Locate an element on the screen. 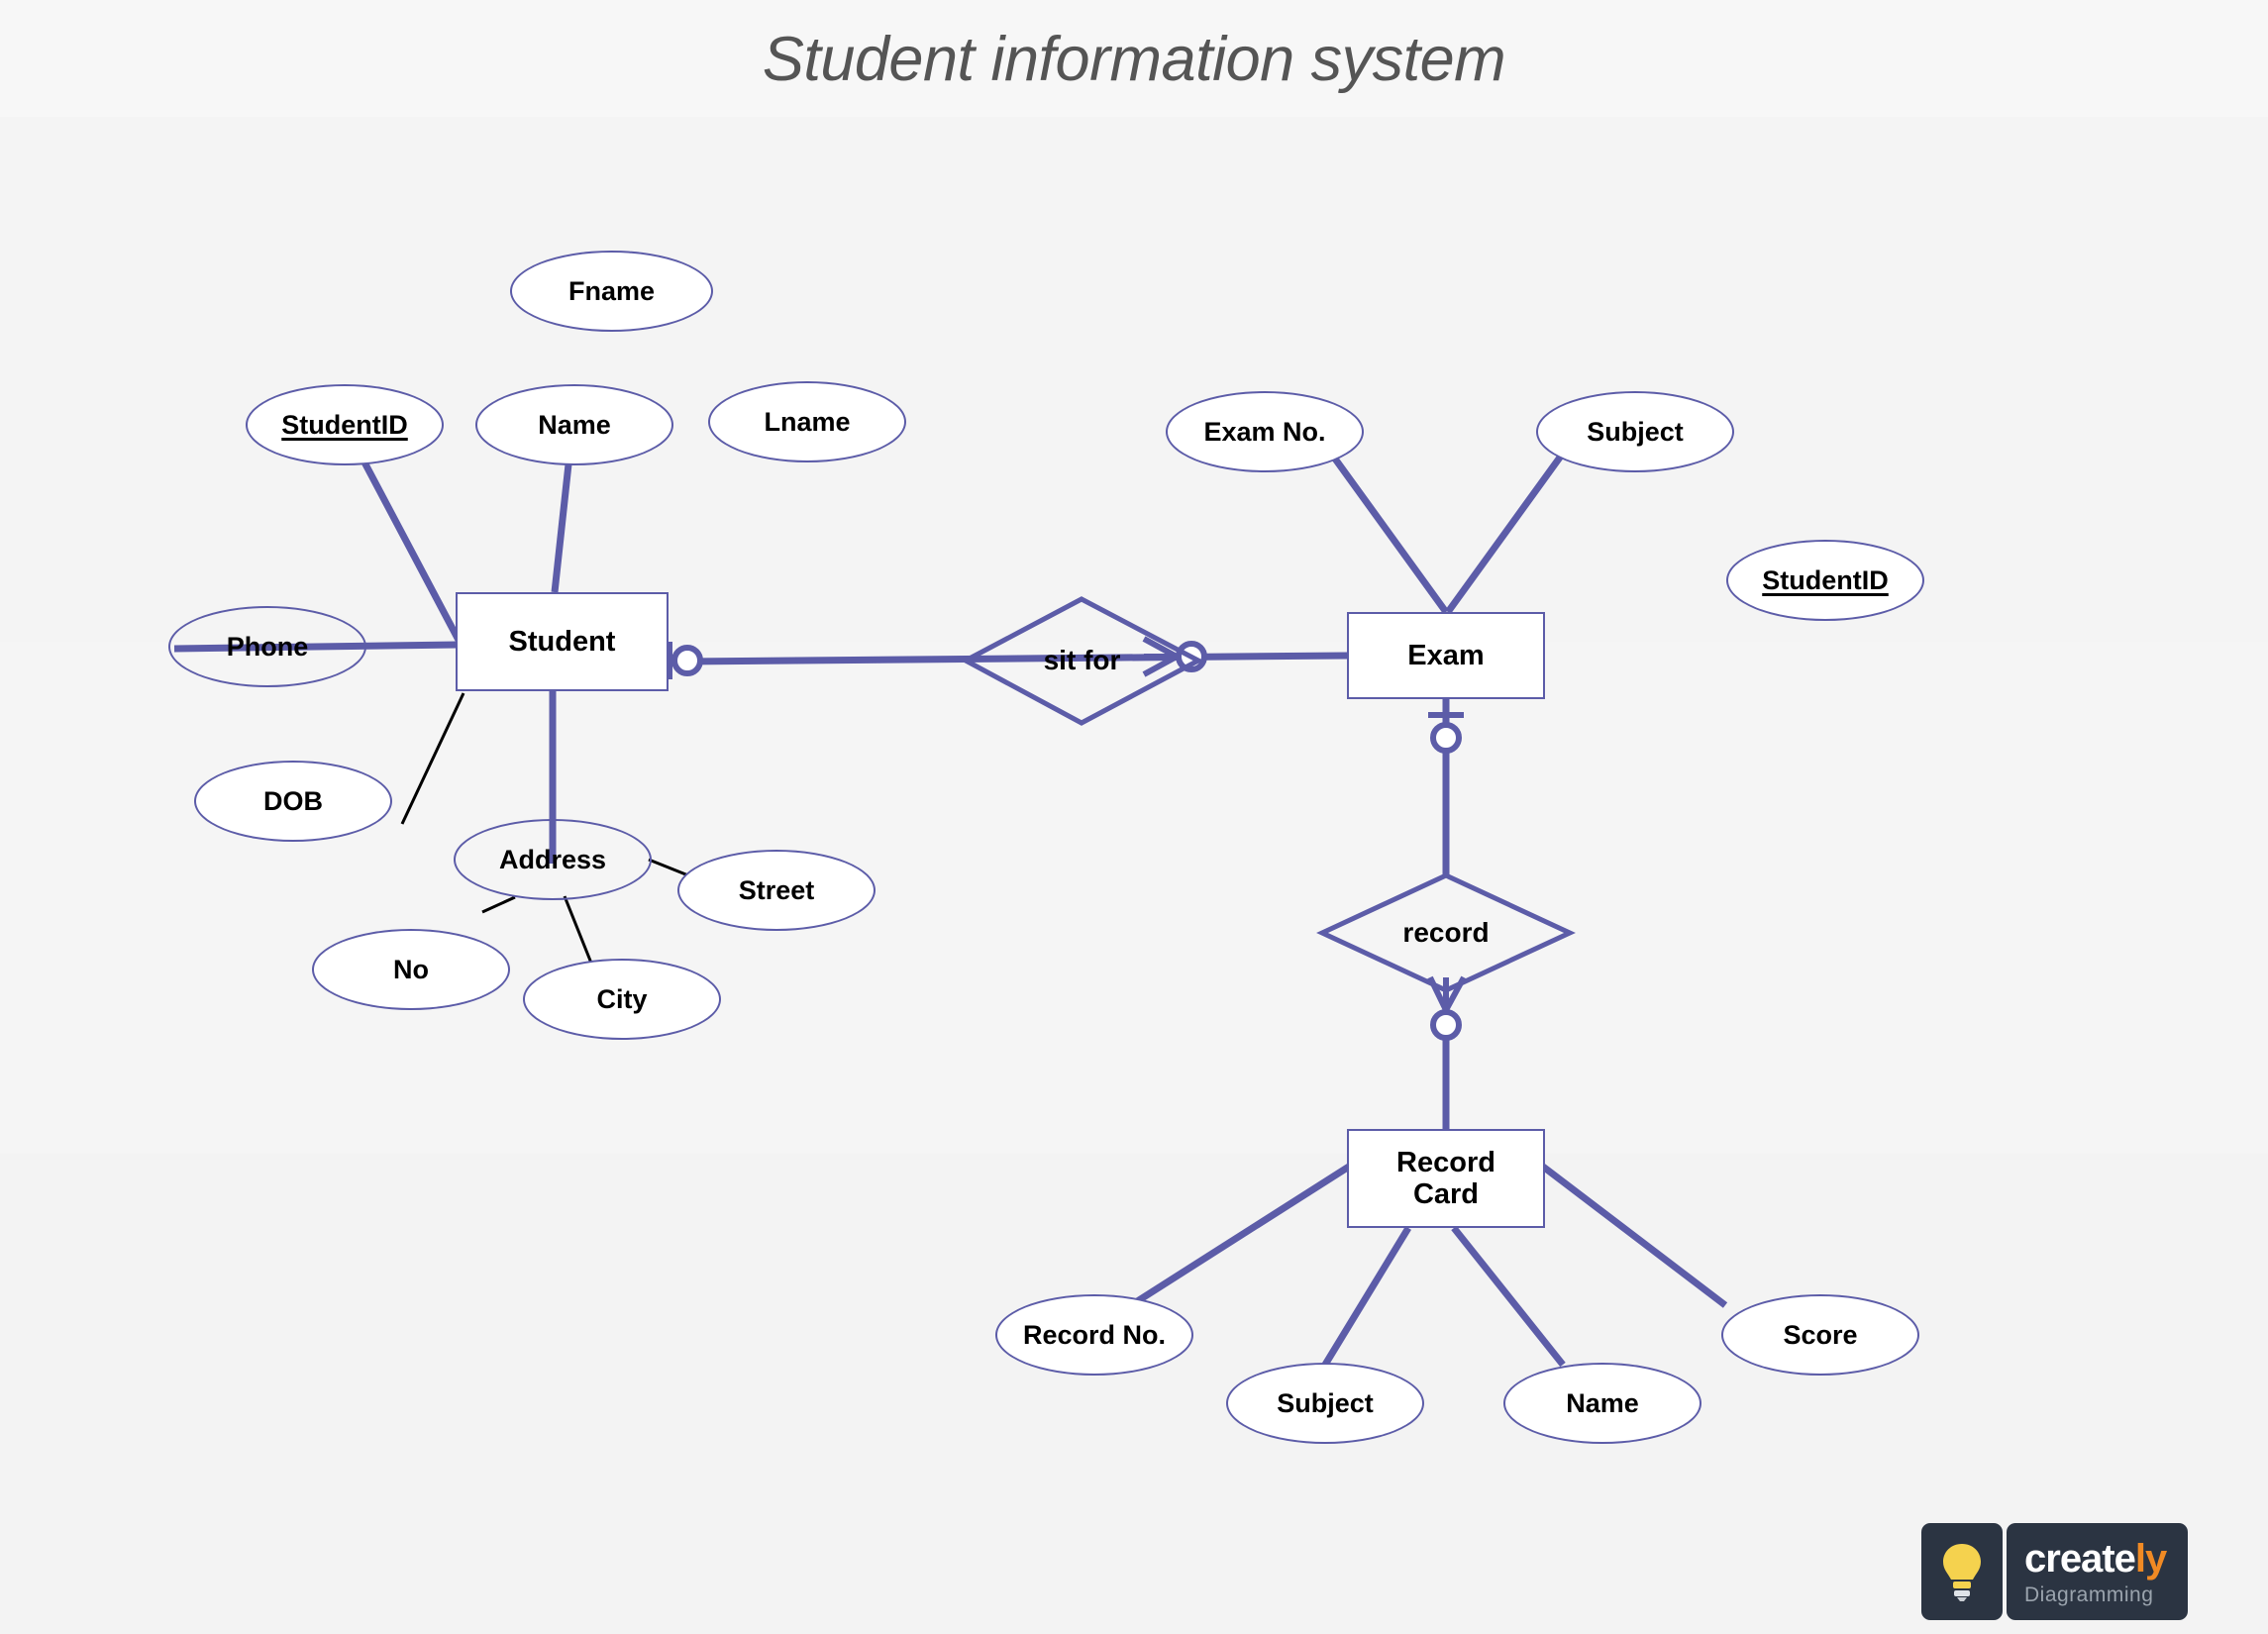 The height and width of the screenshot is (1634, 2268). attribute-studentid-standalone: StudentID is located at coordinates (1825, 581).